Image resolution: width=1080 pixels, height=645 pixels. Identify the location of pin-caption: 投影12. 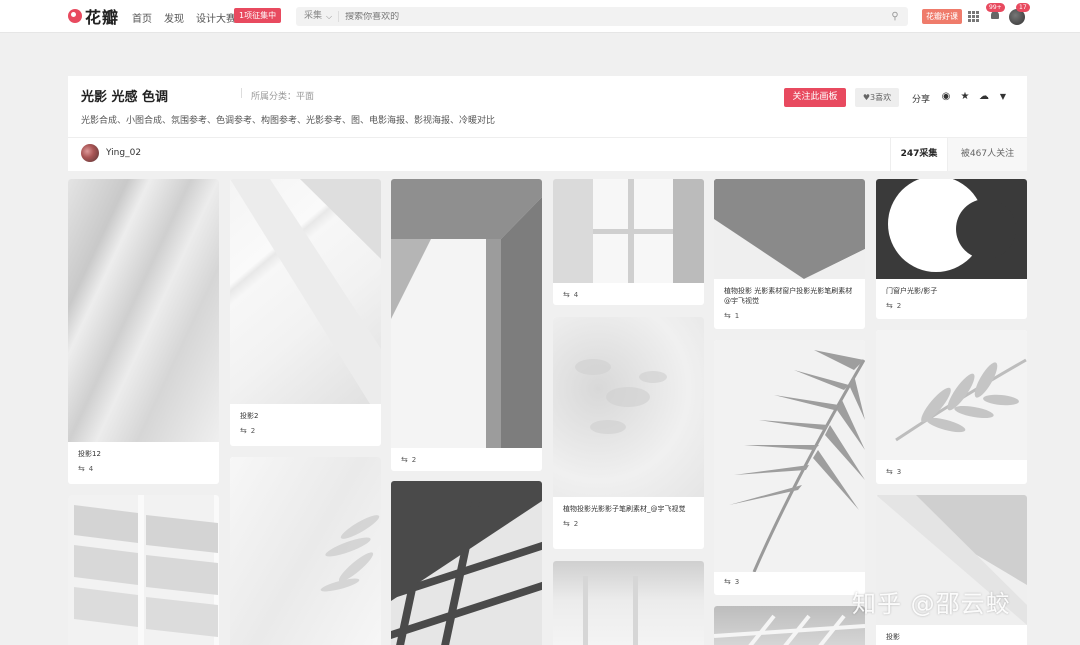
(89, 454).